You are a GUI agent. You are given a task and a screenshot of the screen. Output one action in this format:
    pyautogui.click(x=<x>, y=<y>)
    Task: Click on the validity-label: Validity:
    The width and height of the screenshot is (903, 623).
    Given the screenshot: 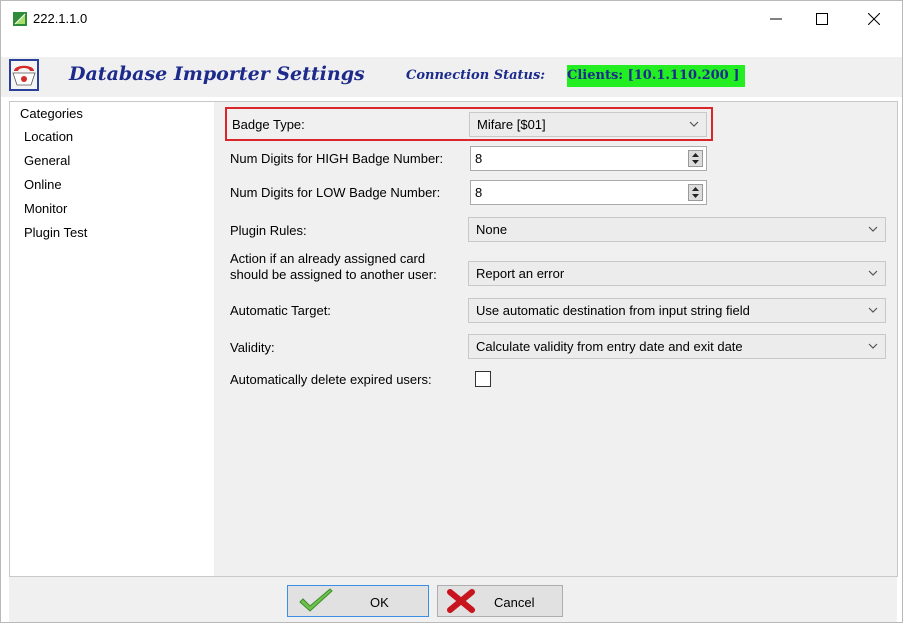 What is the action you would take?
    pyautogui.click(x=252, y=347)
    